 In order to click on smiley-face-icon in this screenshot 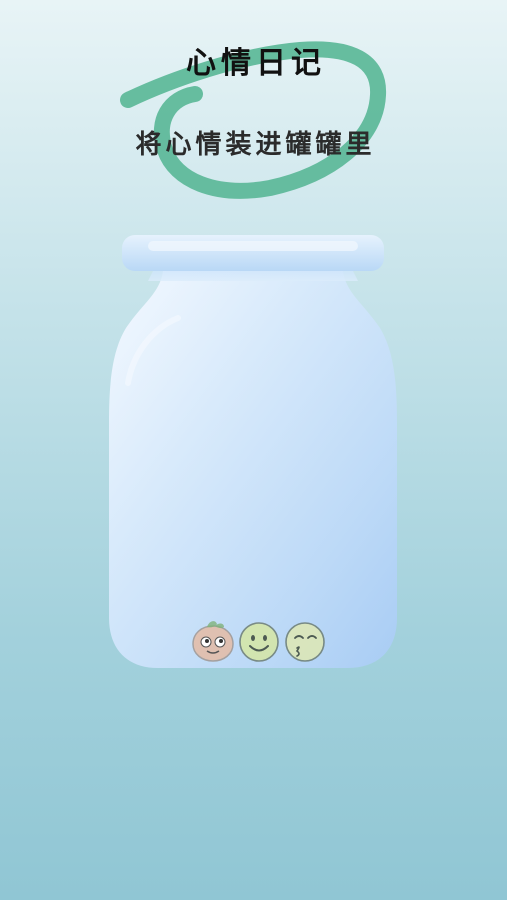, I will do `click(259, 642)`.